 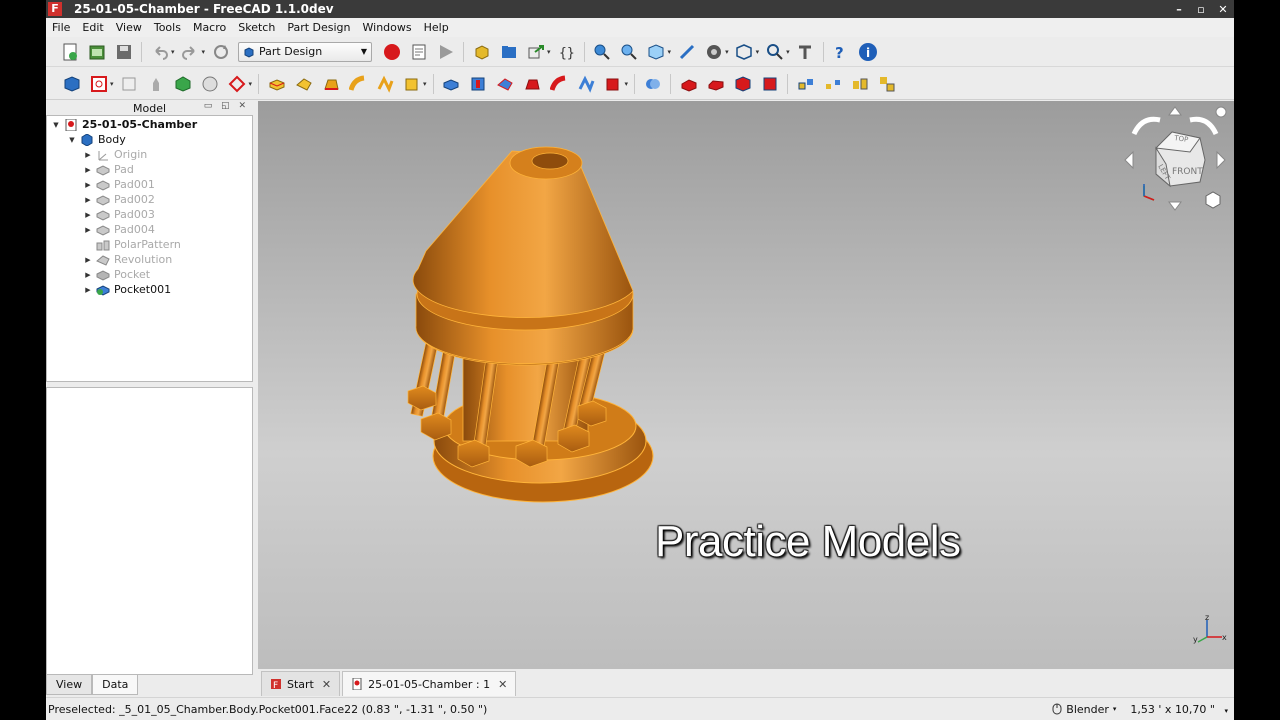 I want to click on rotate-right-icon, so click(x=1204, y=126).